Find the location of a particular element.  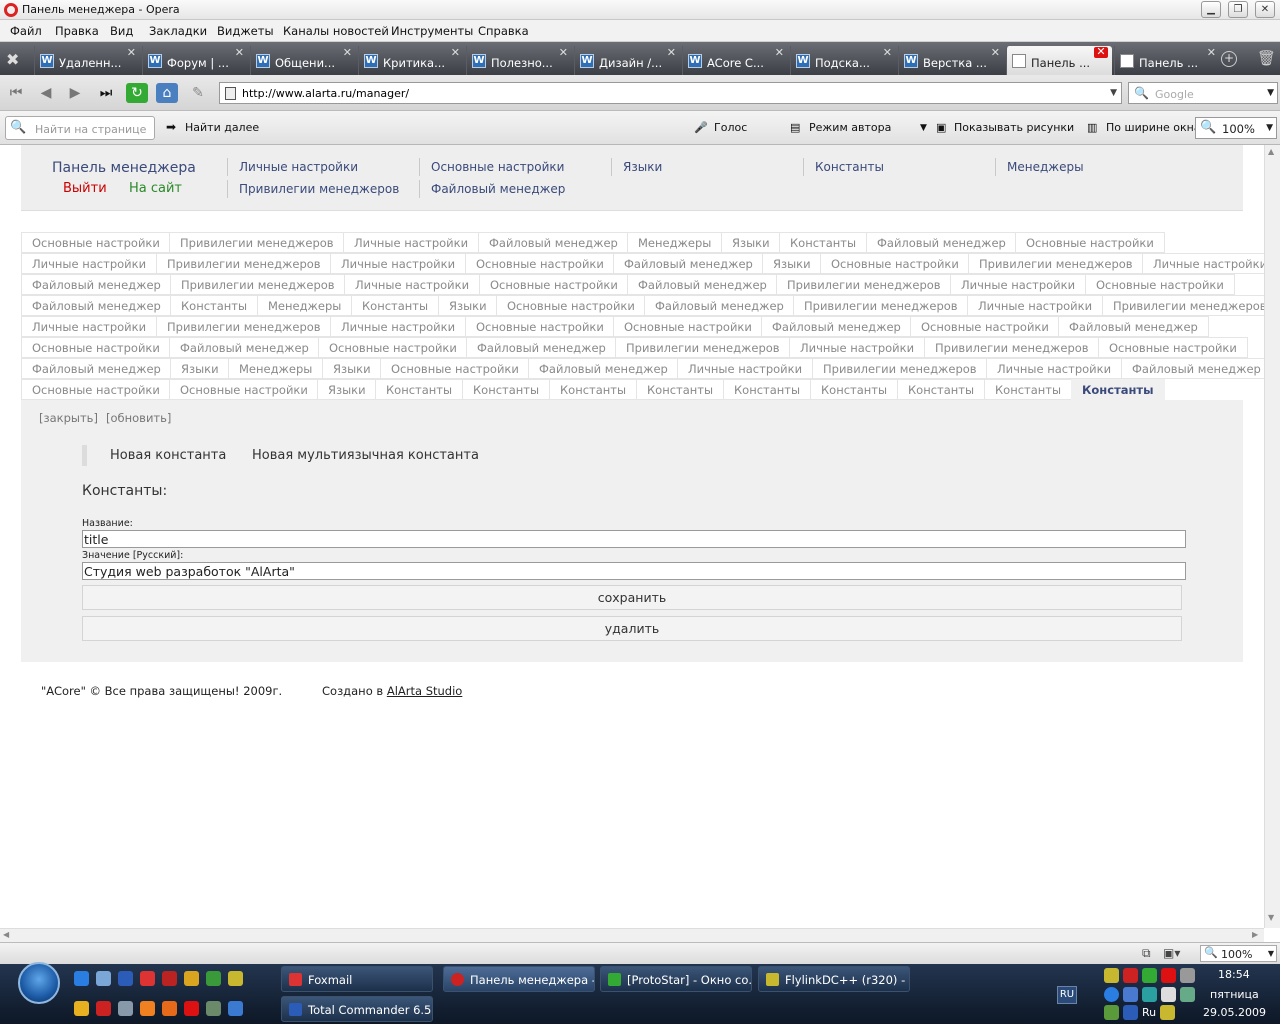

nav-managers: Менеджеры is located at coordinates (1045, 167).